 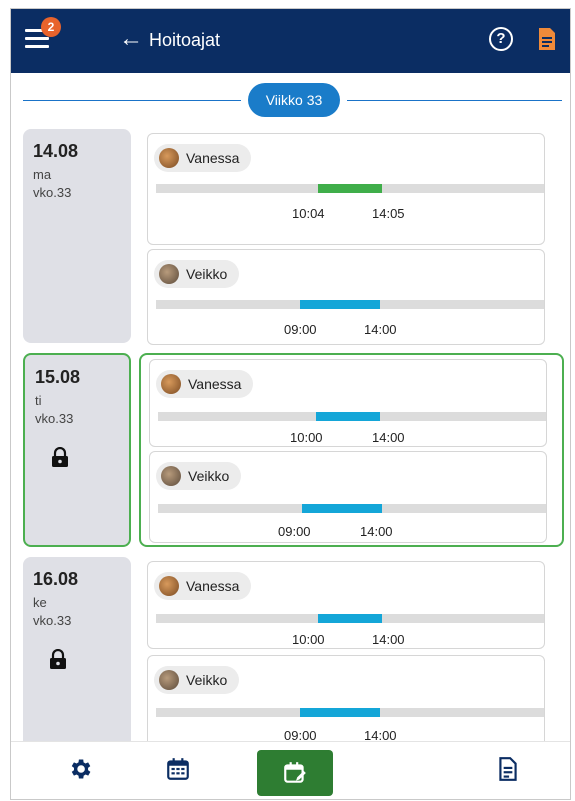 I want to click on week-divider-line-left, so click(x=132, y=100).